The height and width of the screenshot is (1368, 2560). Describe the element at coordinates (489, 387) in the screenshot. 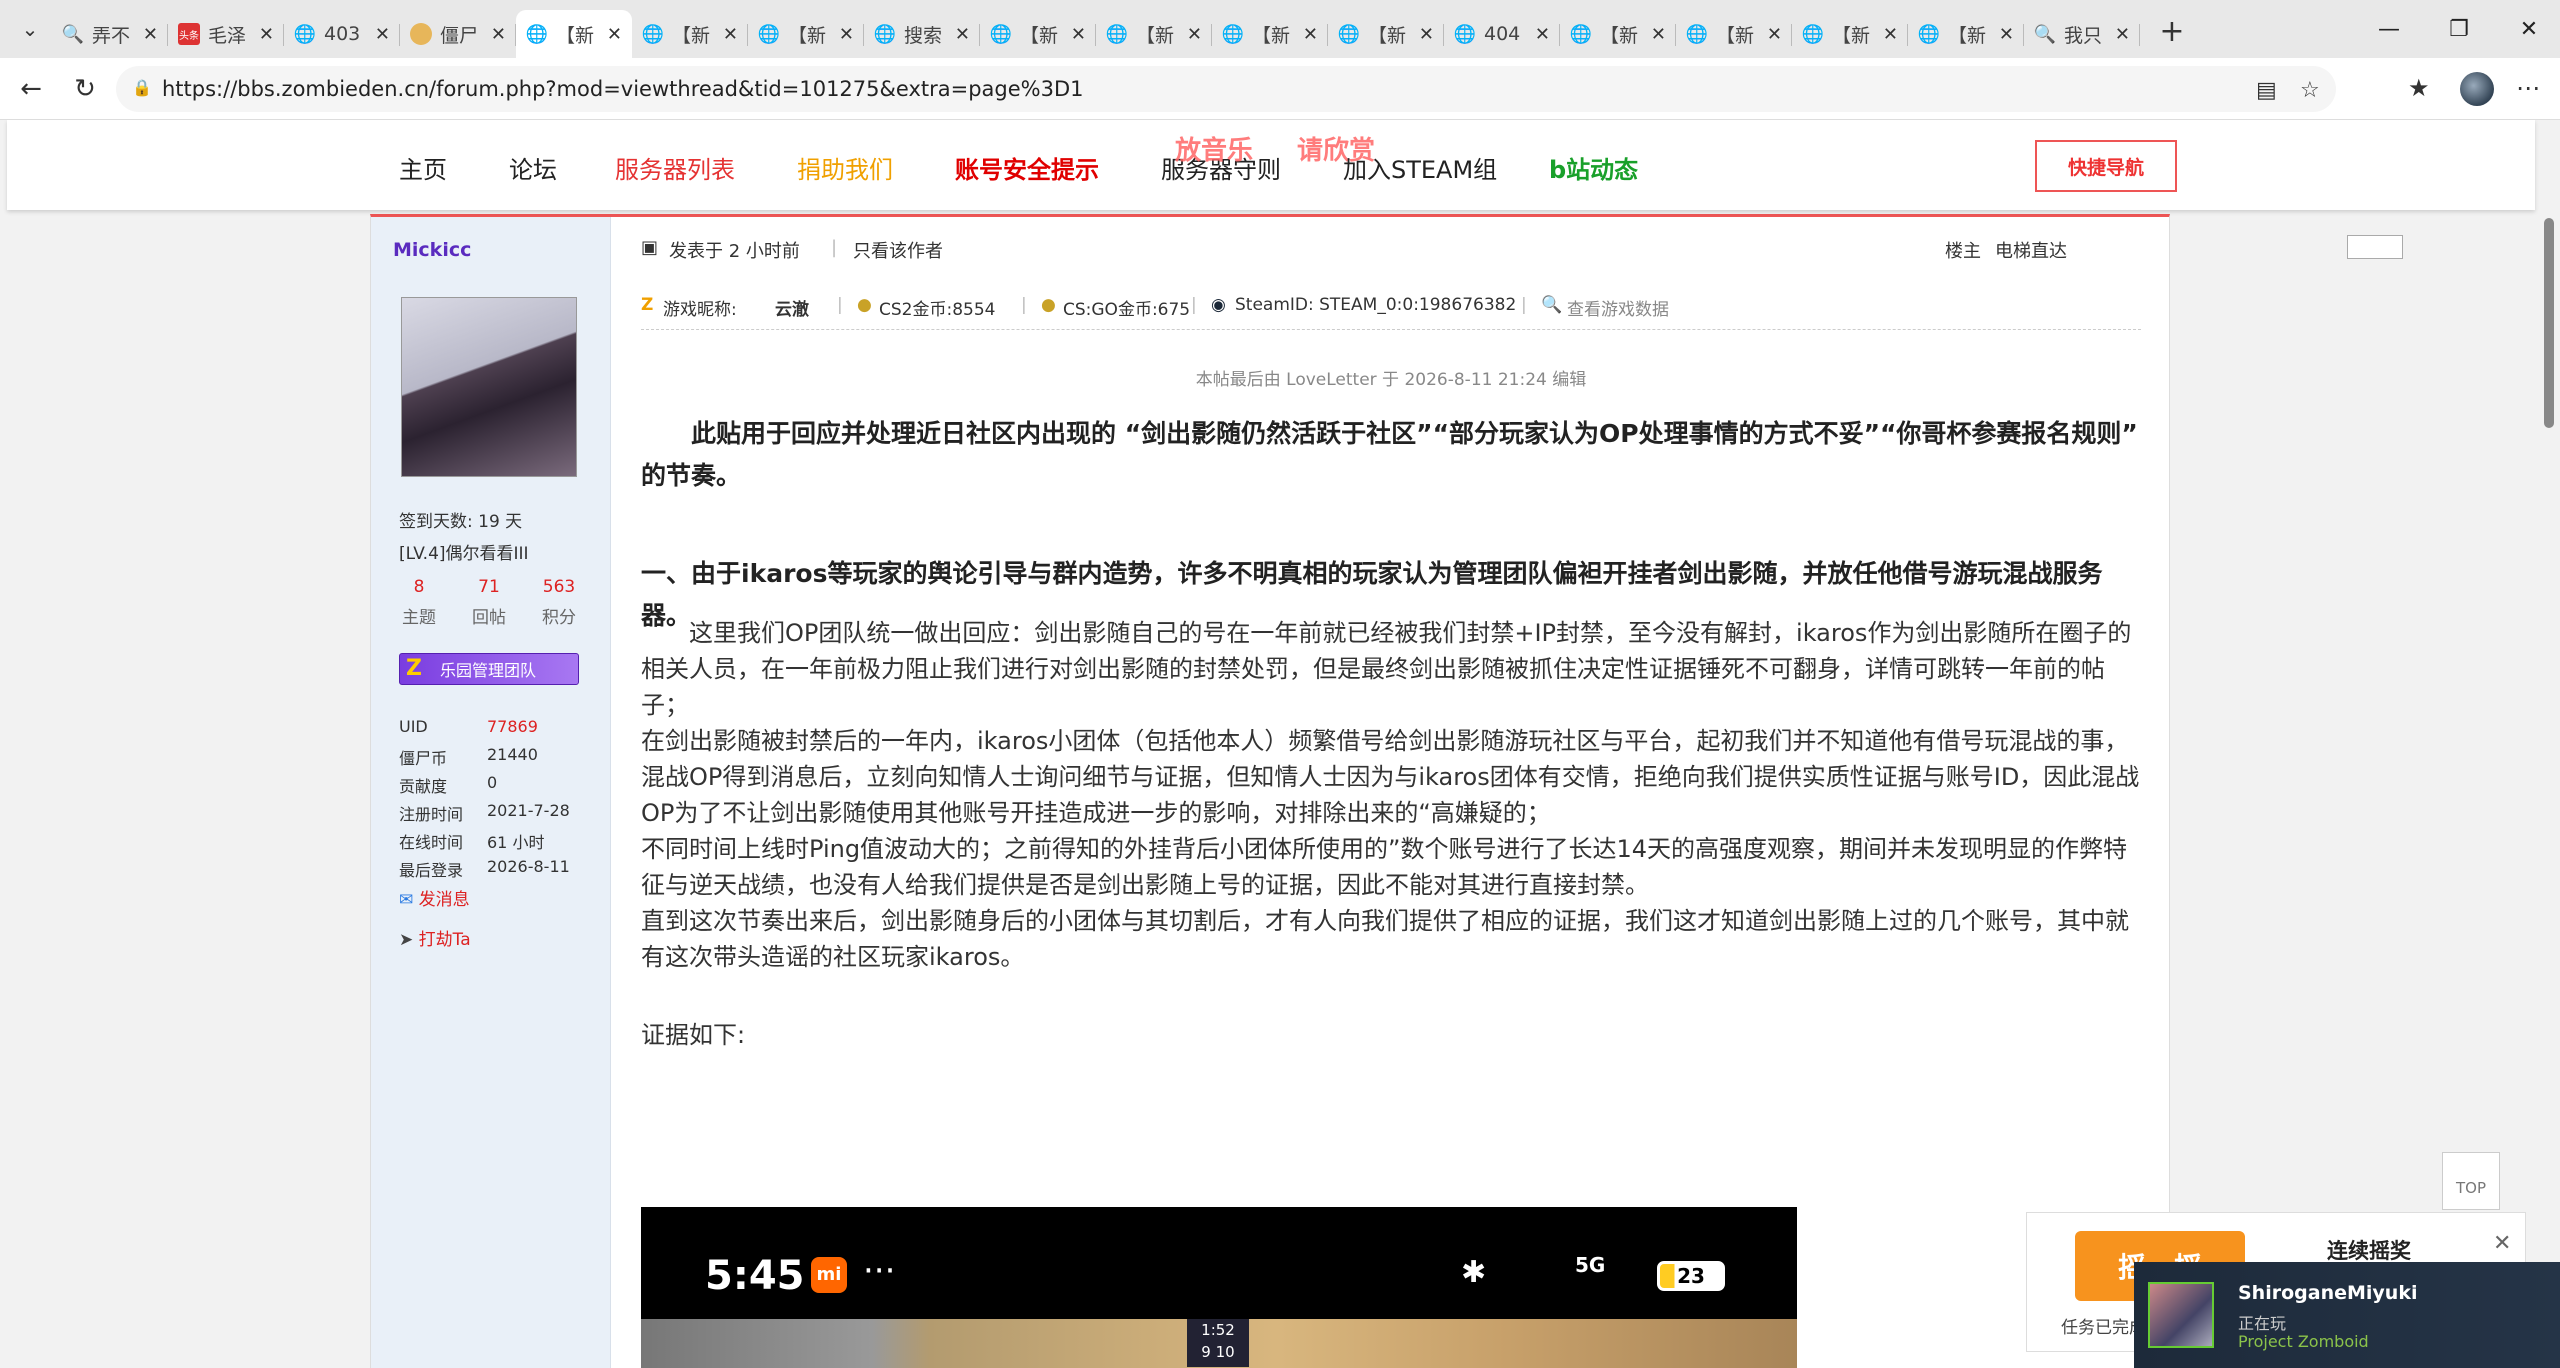

I see `author-avatar` at that location.